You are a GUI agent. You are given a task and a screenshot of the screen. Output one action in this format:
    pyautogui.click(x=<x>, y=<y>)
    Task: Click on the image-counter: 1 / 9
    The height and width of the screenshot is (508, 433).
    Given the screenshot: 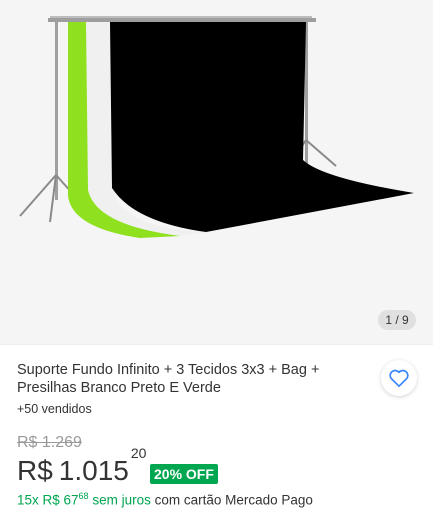 What is the action you would take?
    pyautogui.click(x=397, y=320)
    